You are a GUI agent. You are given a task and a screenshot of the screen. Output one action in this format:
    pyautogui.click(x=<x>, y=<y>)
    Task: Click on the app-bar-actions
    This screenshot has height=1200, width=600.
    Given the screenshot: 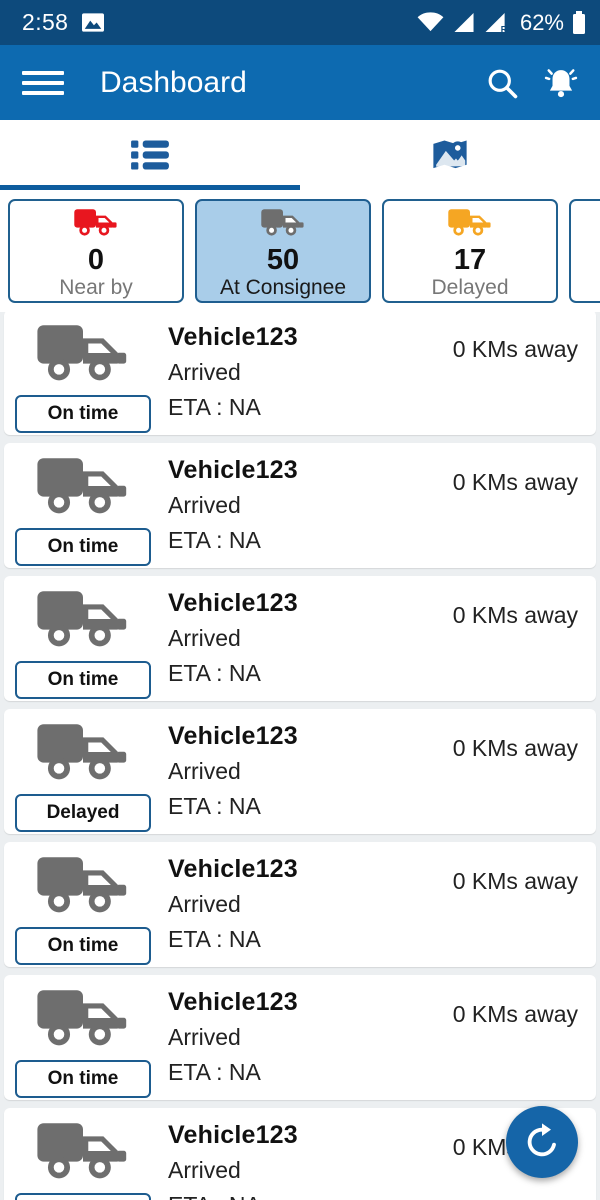 What is the action you would take?
    pyautogui.click(x=532, y=83)
    